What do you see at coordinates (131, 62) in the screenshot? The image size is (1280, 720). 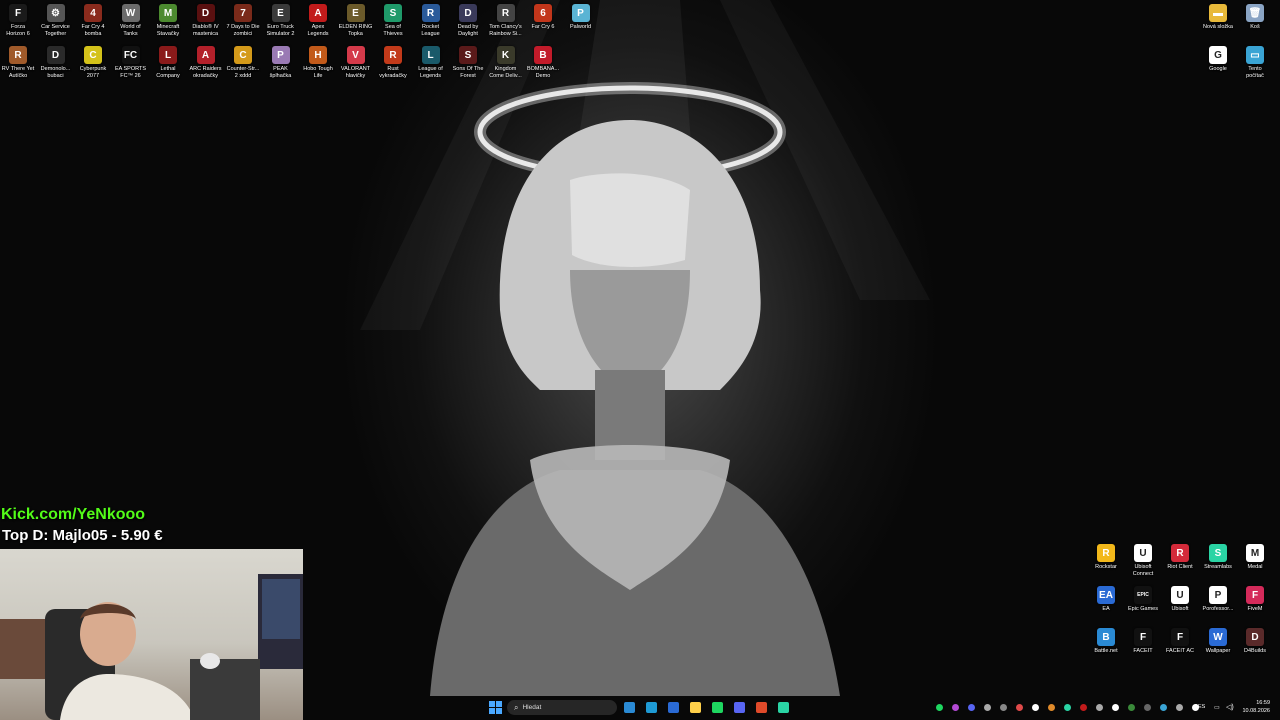 I see `desktop-icon-ea-sports: FC EA SPORTS FC™ 26` at bounding box center [131, 62].